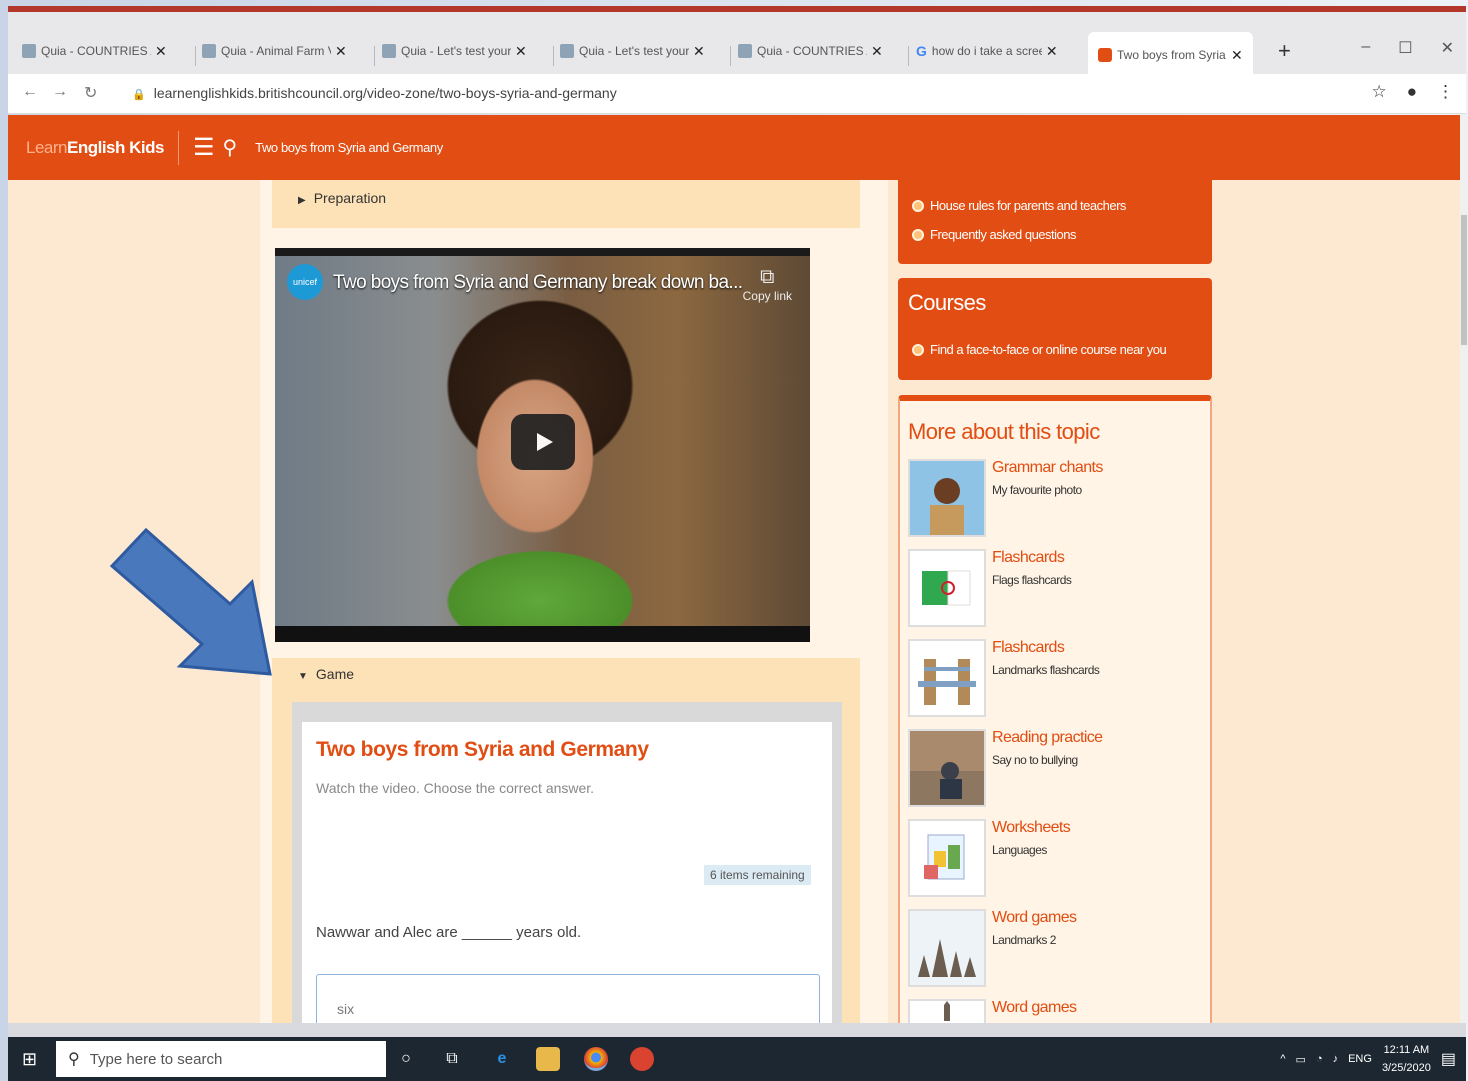  I want to click on algeria-flag-icon, so click(947, 588).